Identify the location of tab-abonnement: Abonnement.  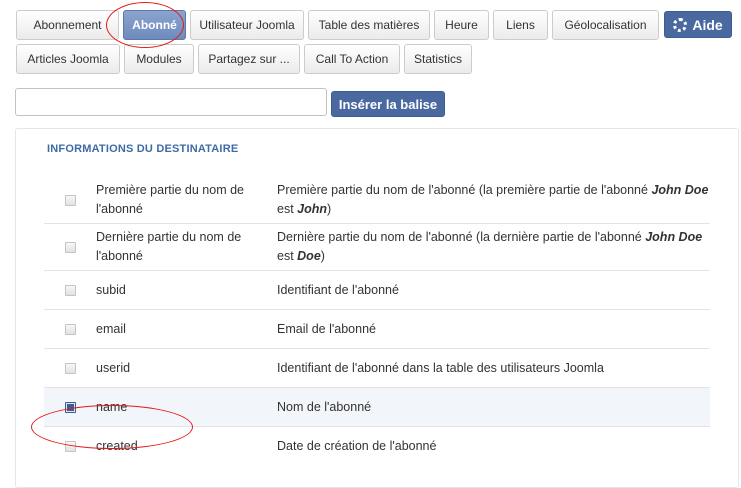
(67, 25).